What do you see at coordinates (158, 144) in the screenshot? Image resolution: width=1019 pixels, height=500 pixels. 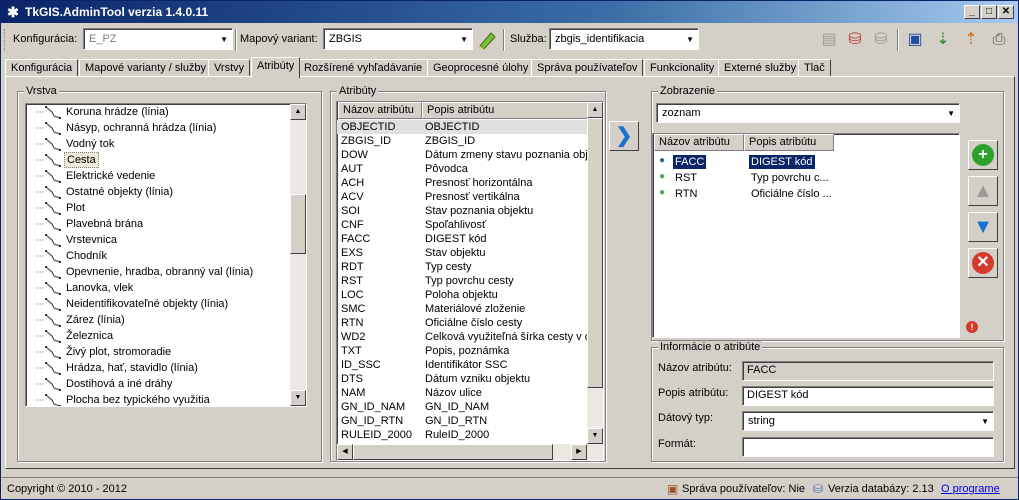 I see `tree-item: Vodný tok` at bounding box center [158, 144].